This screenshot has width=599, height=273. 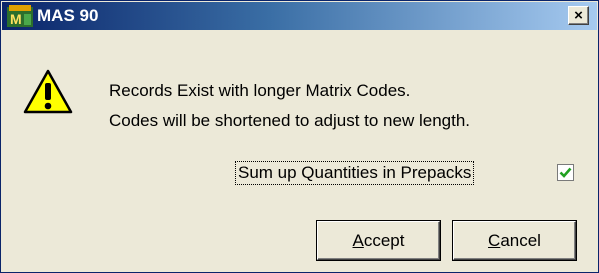 What do you see at coordinates (48, 91) in the screenshot?
I see `warning-icon` at bounding box center [48, 91].